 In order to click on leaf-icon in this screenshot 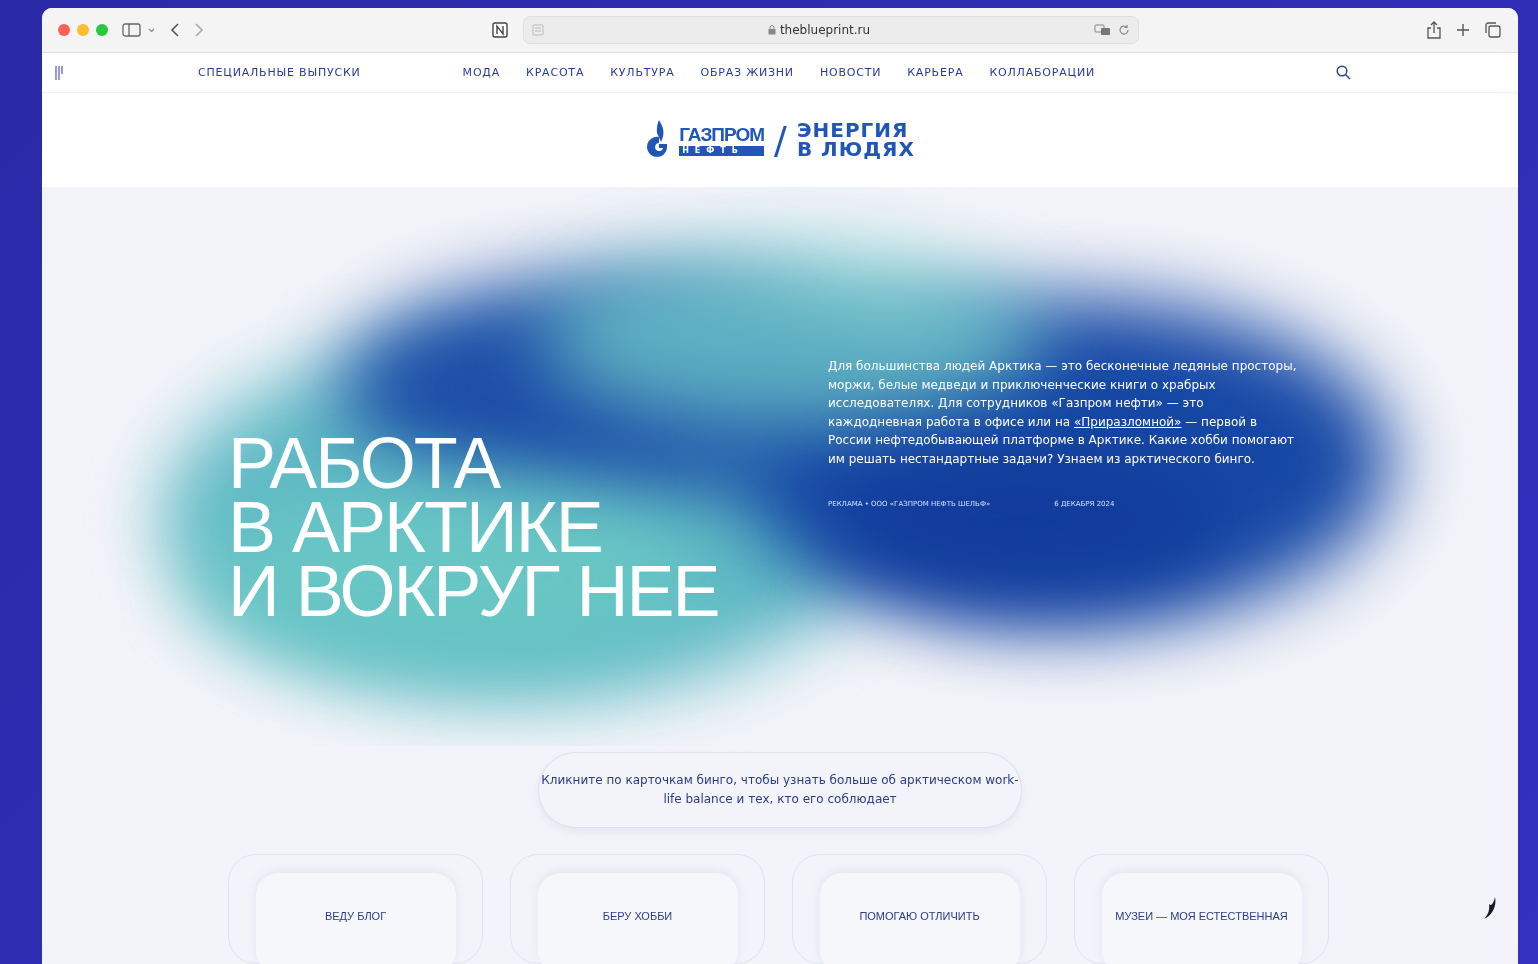, I will do `click(1490, 908)`.